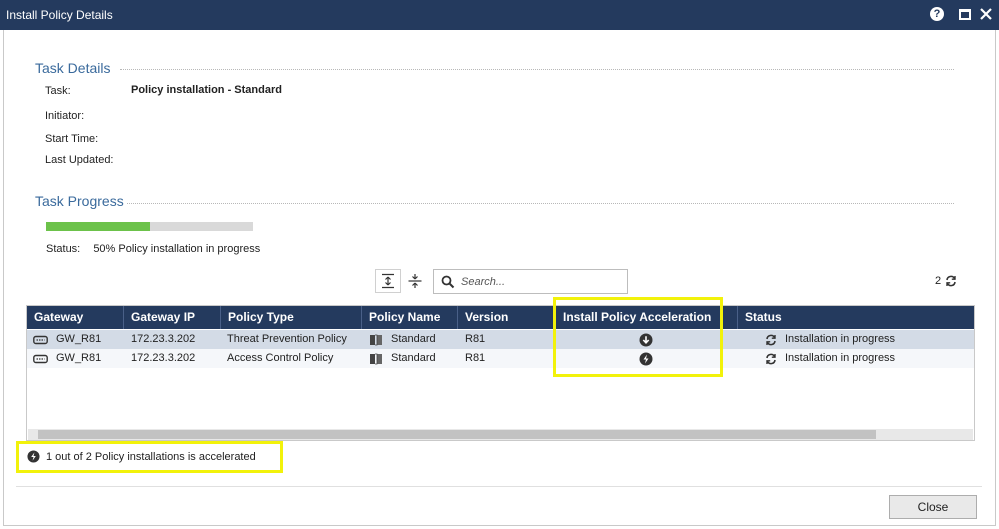  What do you see at coordinates (638, 337) in the screenshot?
I see `acceleration-column-highlight` at bounding box center [638, 337].